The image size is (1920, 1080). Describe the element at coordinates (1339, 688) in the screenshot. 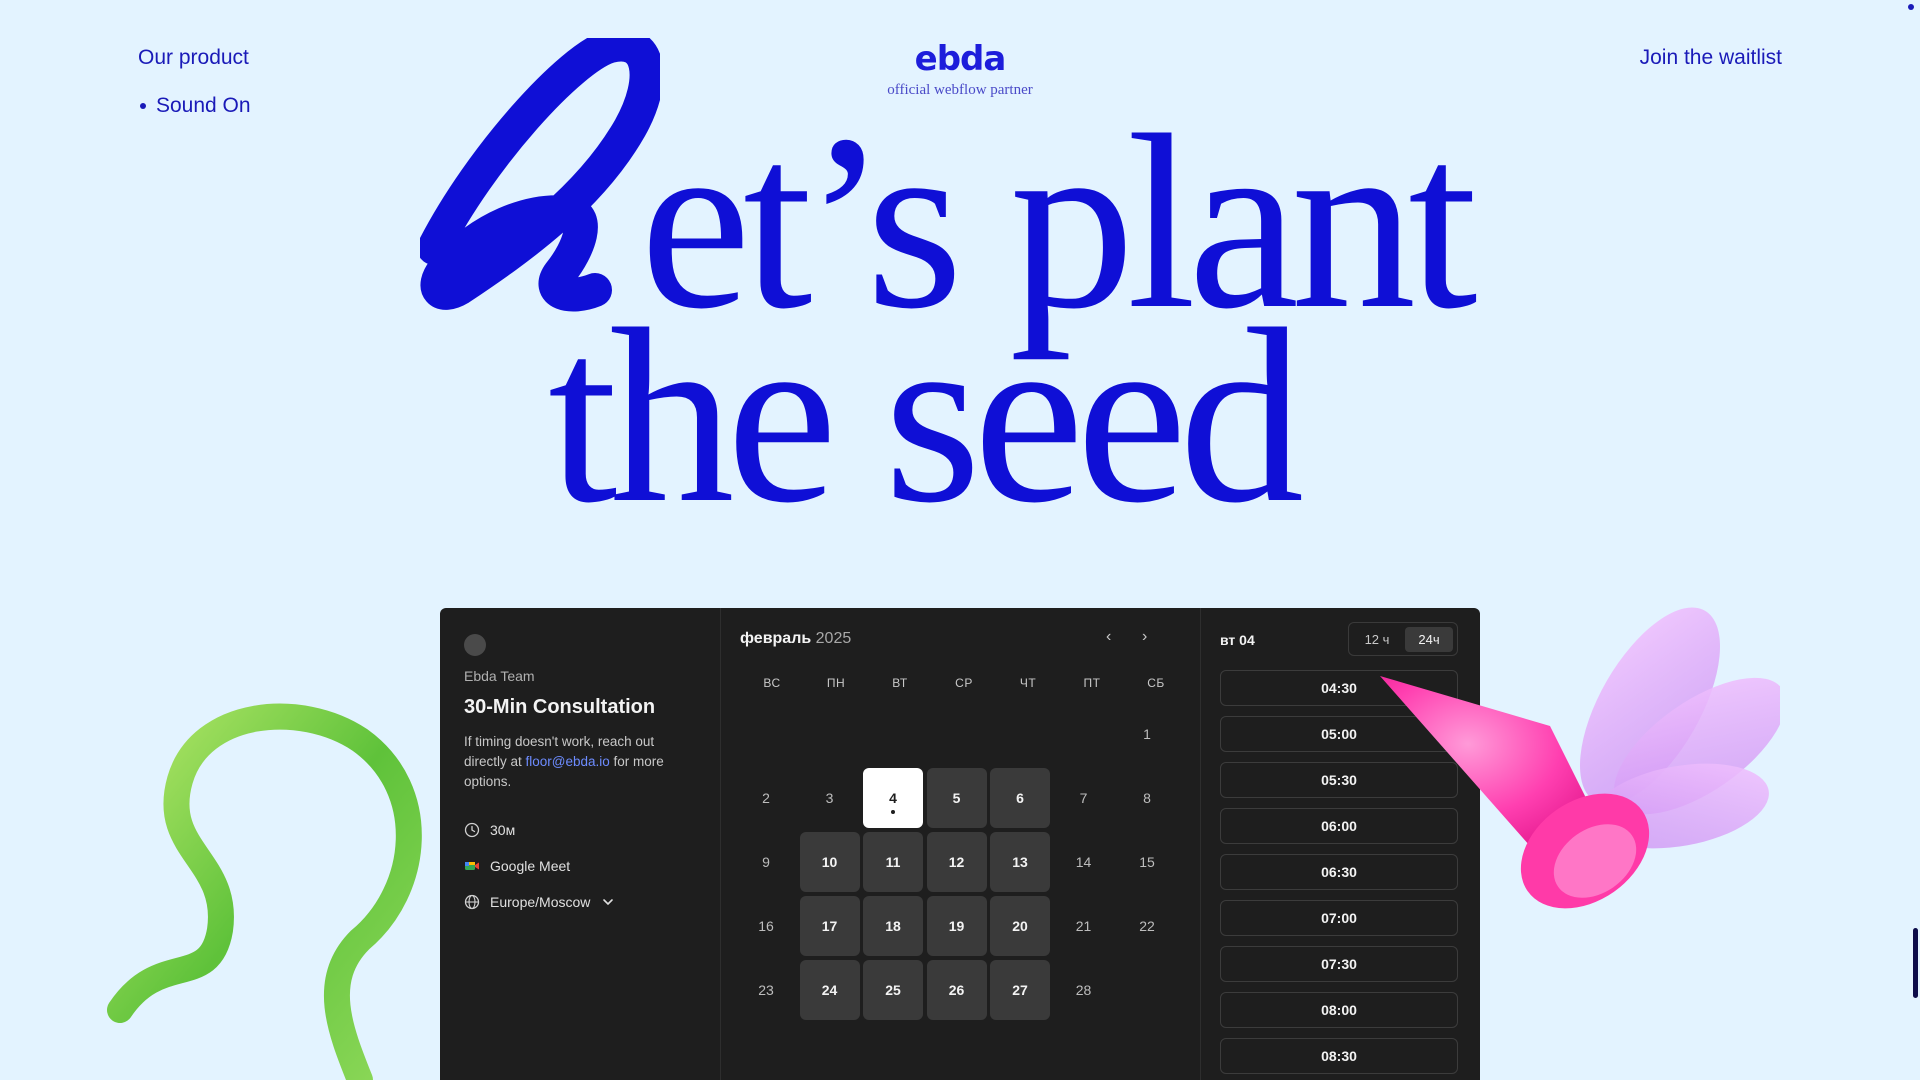

I see `time-slot-button: 04:30` at that location.